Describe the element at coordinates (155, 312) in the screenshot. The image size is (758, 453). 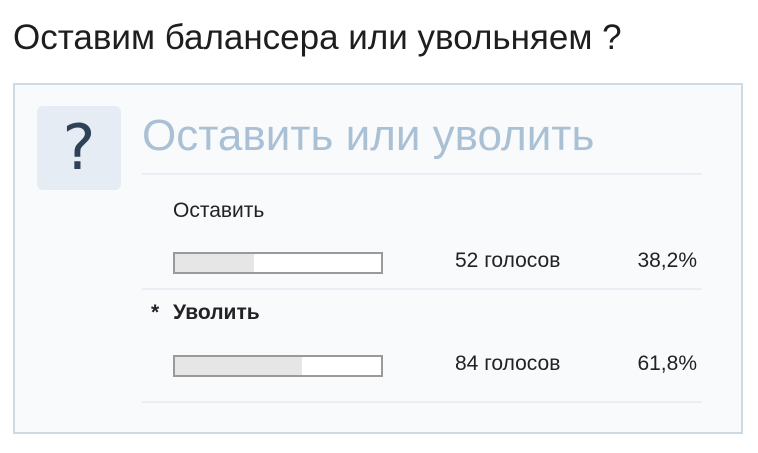
I see `selected-marker: *` at that location.